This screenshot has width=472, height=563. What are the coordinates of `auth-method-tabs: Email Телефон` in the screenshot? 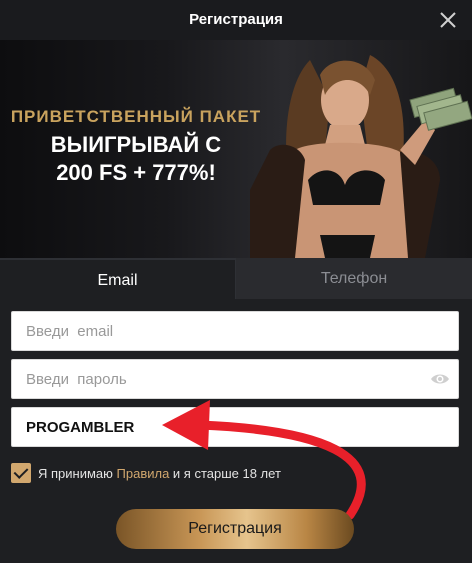 It's located at (236, 278).